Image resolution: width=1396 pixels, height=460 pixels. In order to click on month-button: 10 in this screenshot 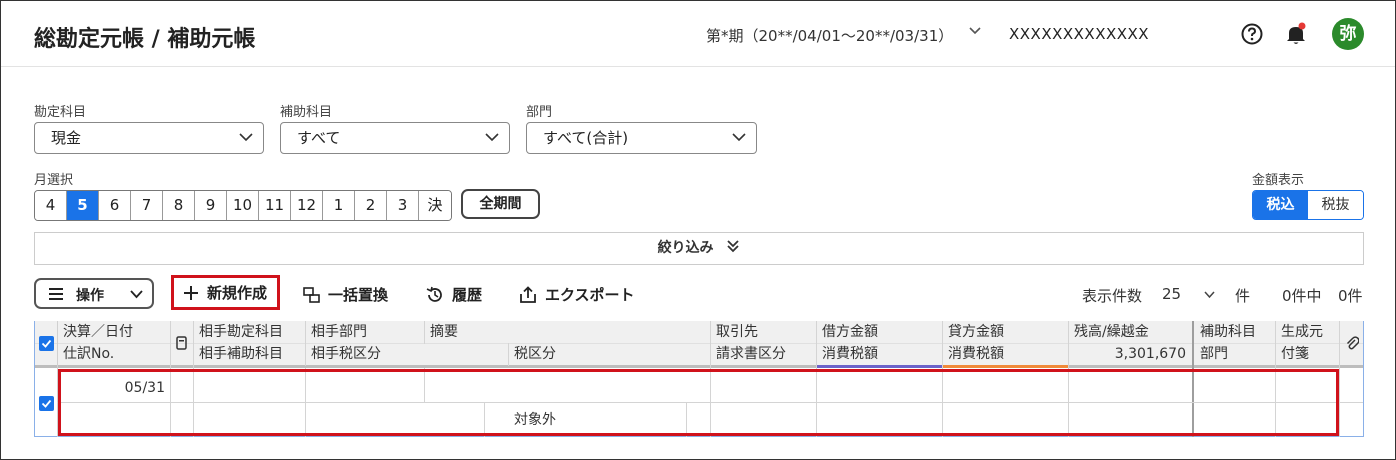, I will do `click(243, 205)`.